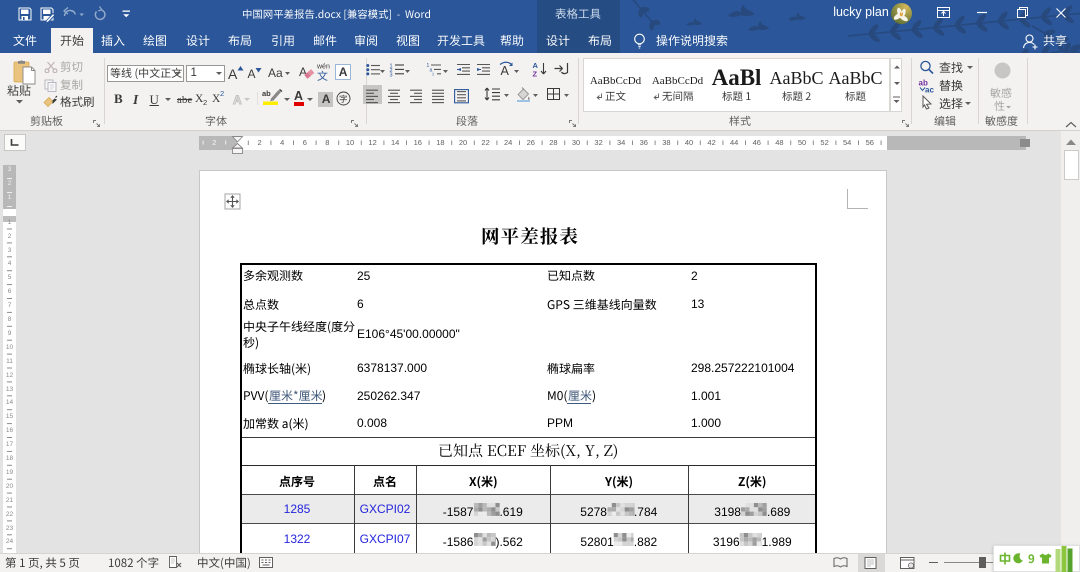 Image resolution: width=1080 pixels, height=572 pixels. What do you see at coordinates (391, 74) in the screenshot?
I see `svg-text: 3` at bounding box center [391, 74].